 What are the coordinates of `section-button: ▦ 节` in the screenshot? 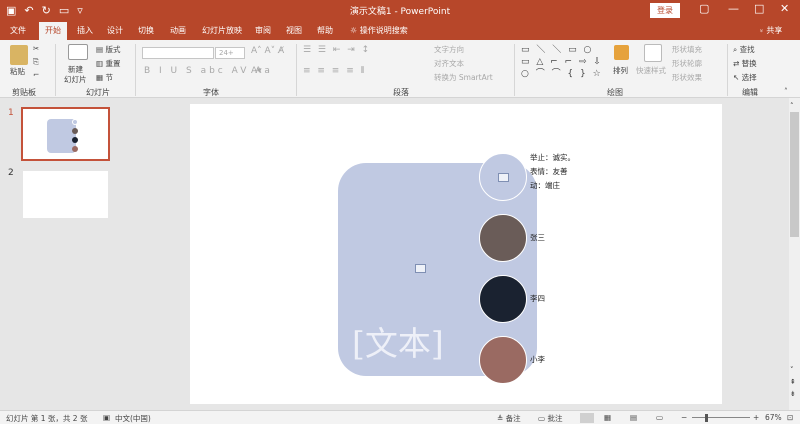 It's located at (104, 77).